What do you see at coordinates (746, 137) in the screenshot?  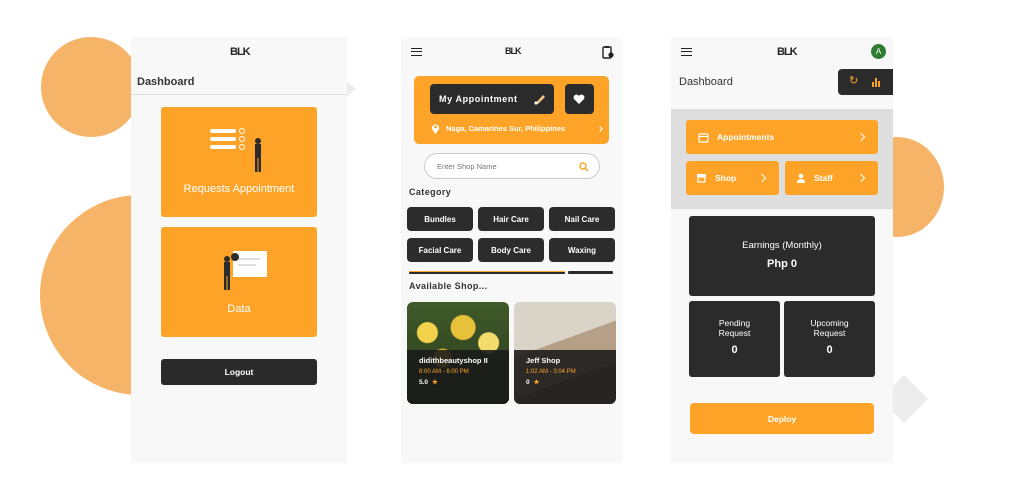 I see `appointments-label: Appointments` at bounding box center [746, 137].